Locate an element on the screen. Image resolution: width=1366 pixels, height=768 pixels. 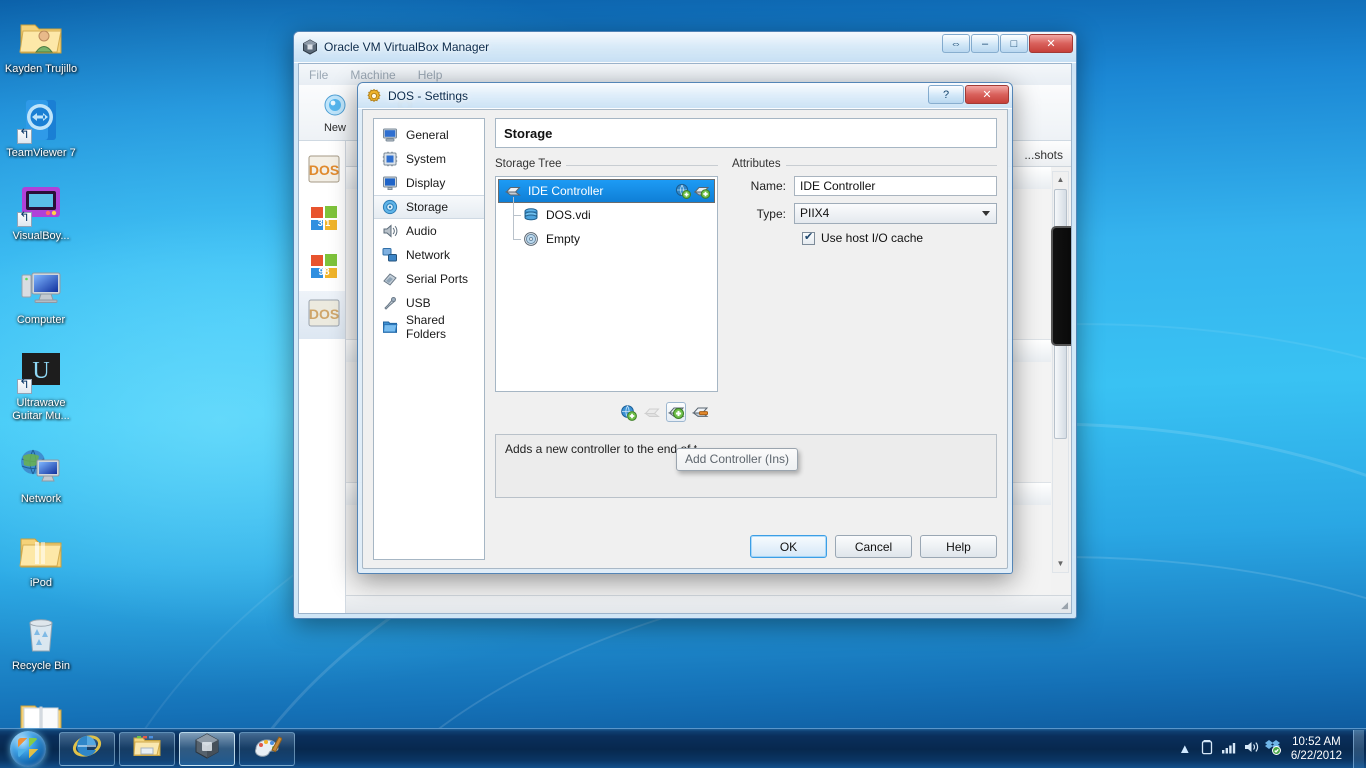
add-controller-icon is located at coordinates (628, 412).